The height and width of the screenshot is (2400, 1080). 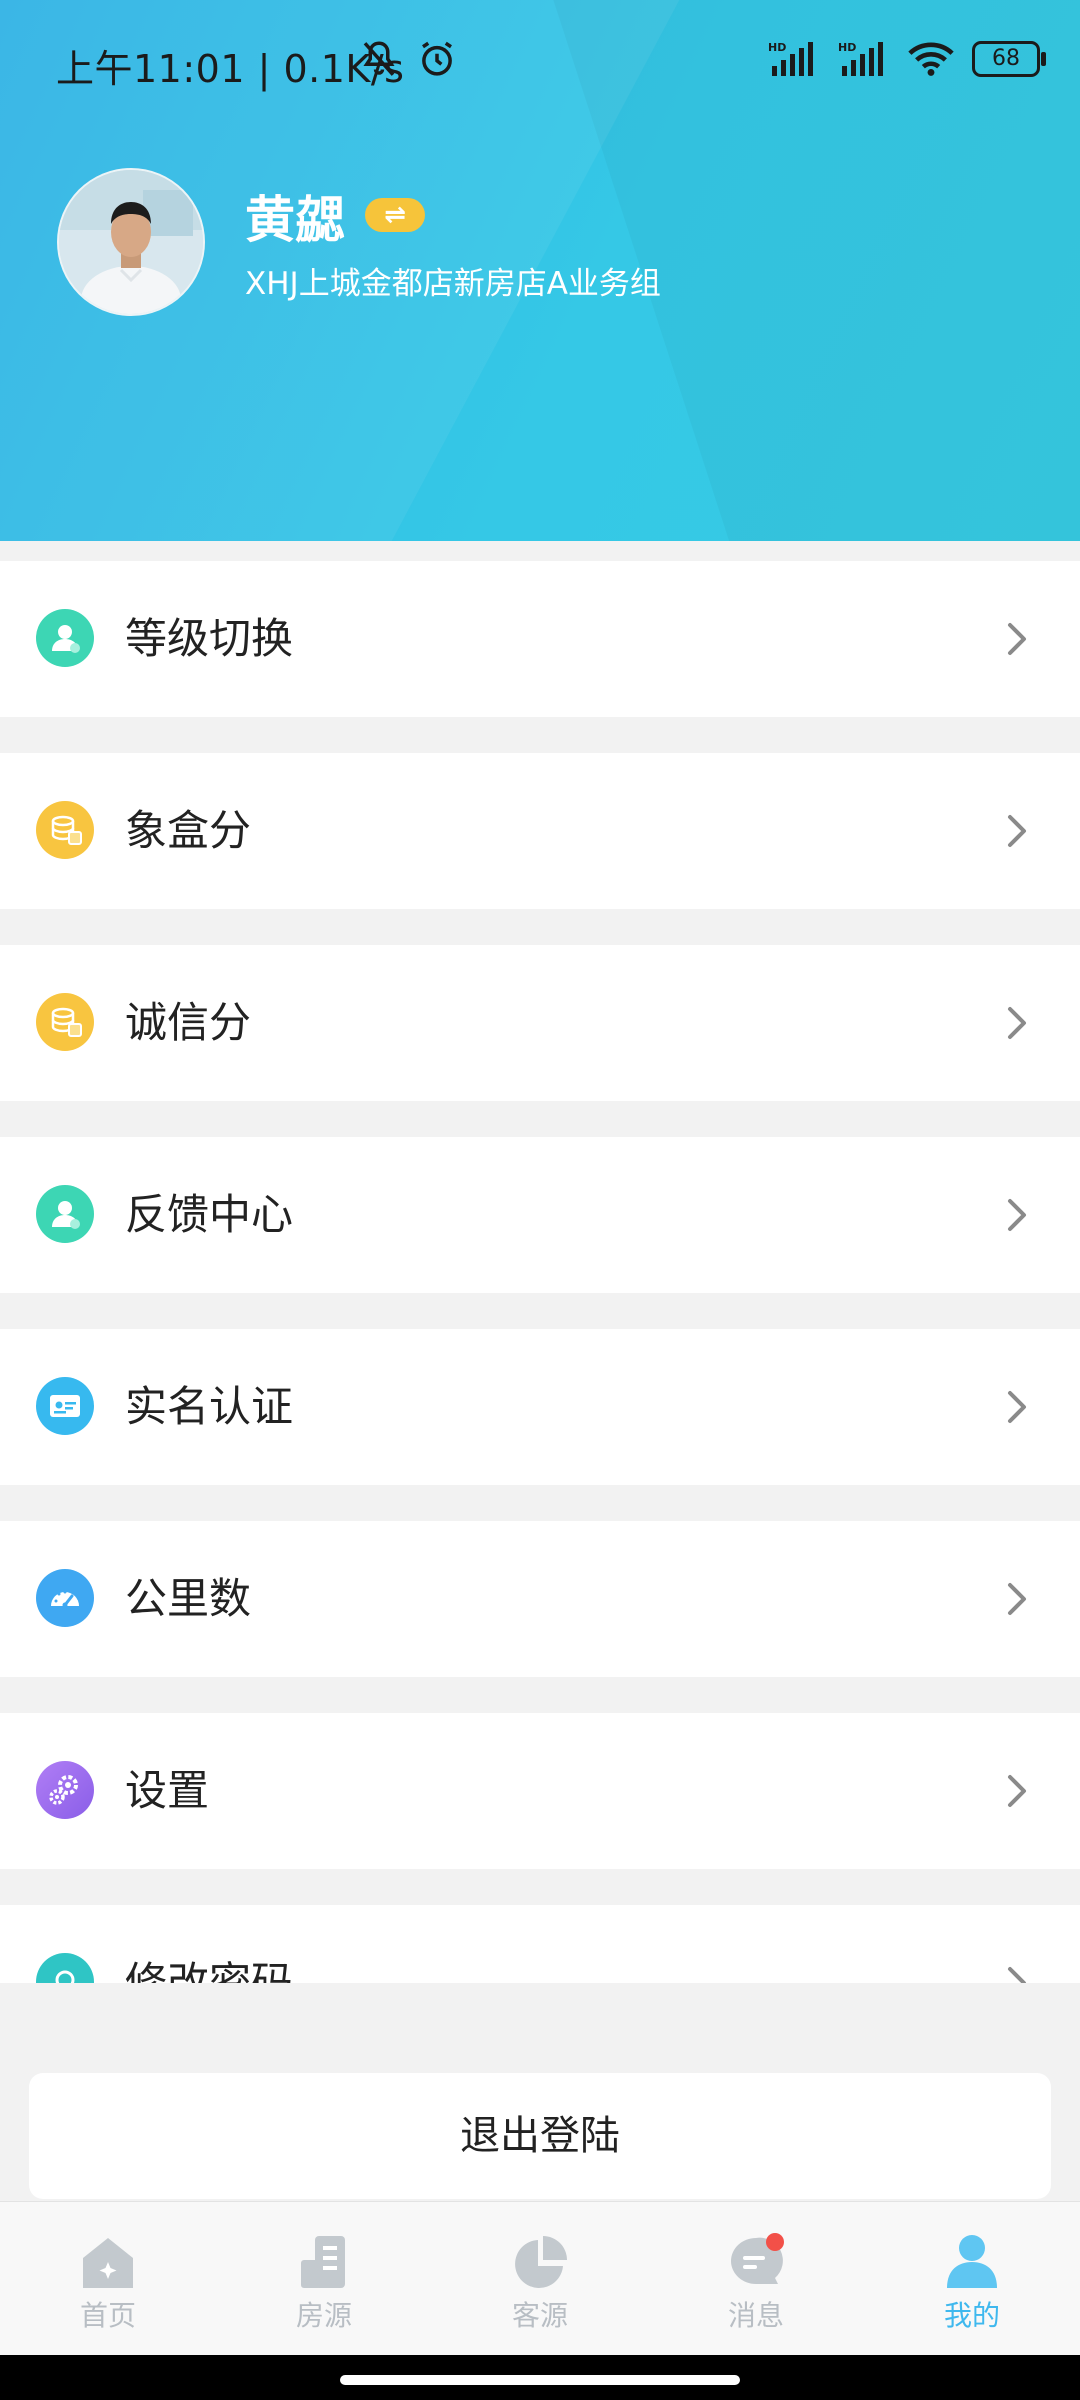 I want to click on gear-icon, so click(x=65, y=1790).